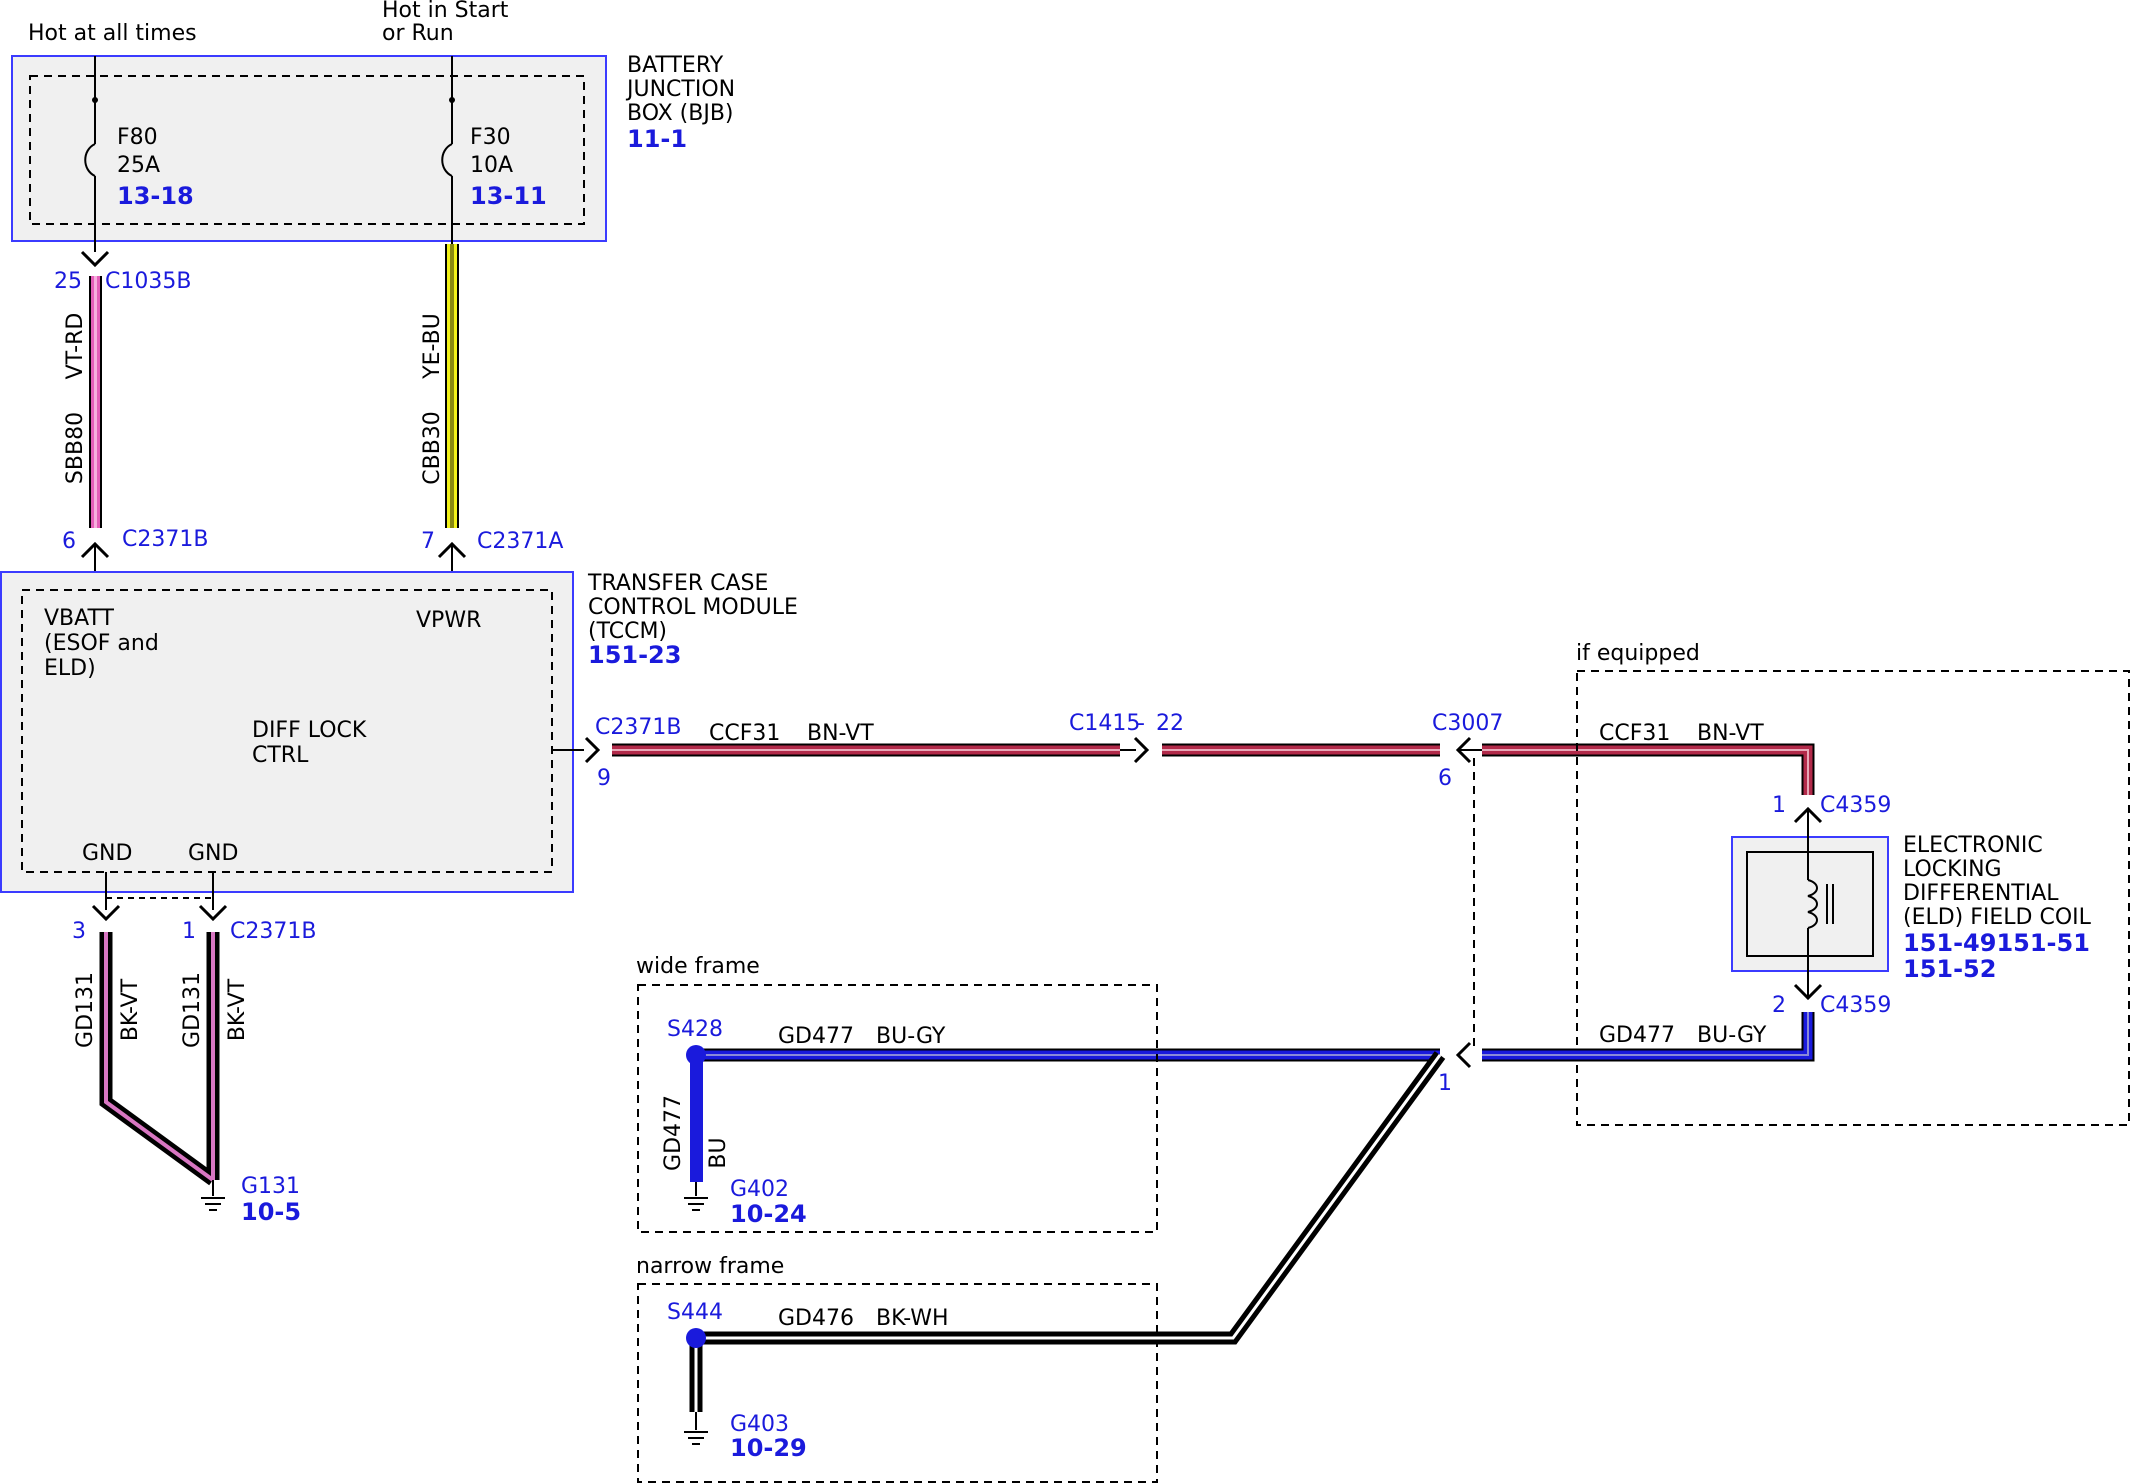 The height and width of the screenshot is (1483, 2130). I want to click on connector-c2371b-gnd-label: C2371B, so click(273, 931).